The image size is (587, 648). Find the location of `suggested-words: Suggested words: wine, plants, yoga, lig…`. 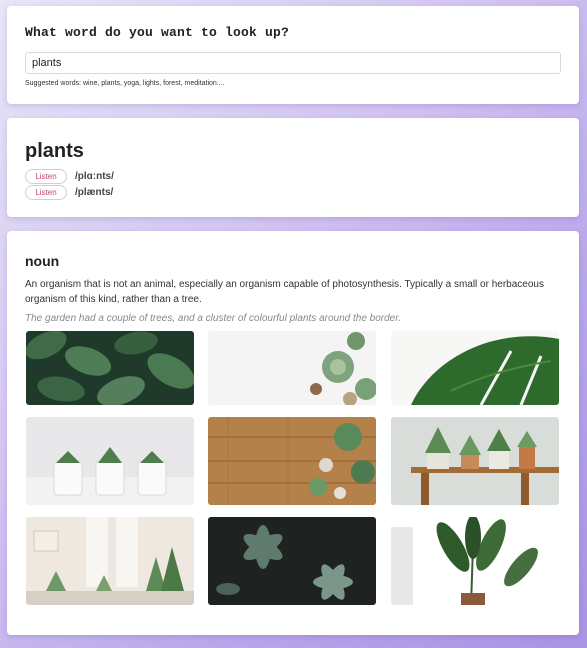

suggested-words: Suggested words: wine, plants, yoga, lig… is located at coordinates (125, 83).